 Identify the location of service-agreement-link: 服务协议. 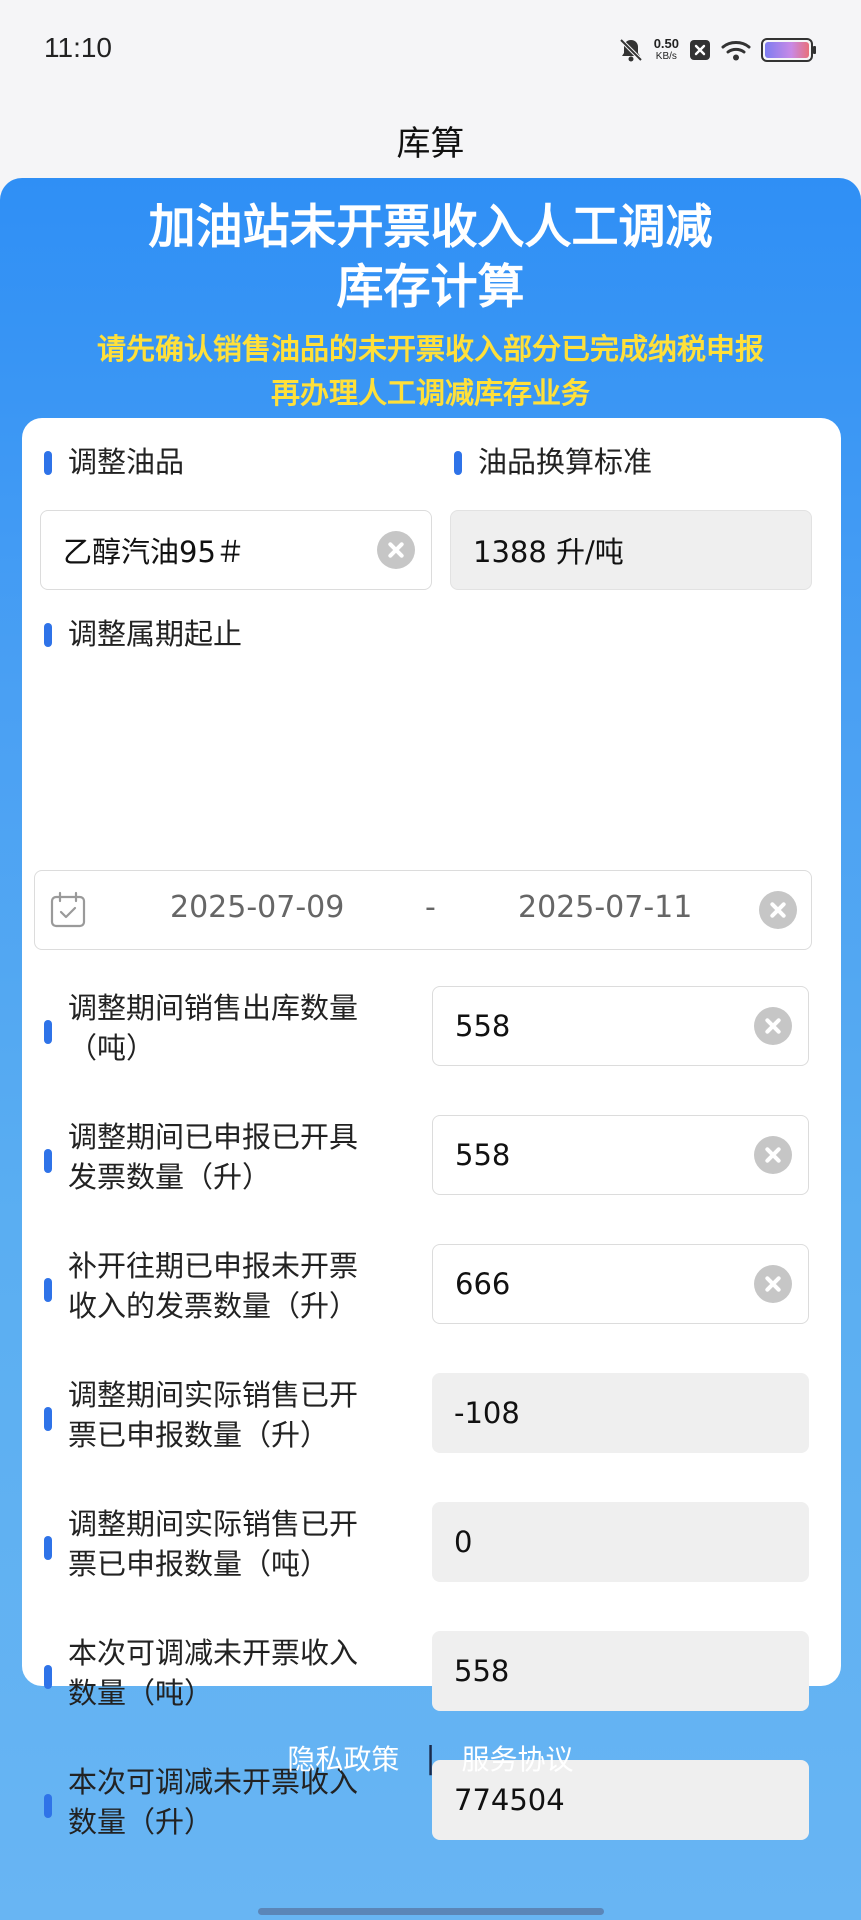
(518, 1758).